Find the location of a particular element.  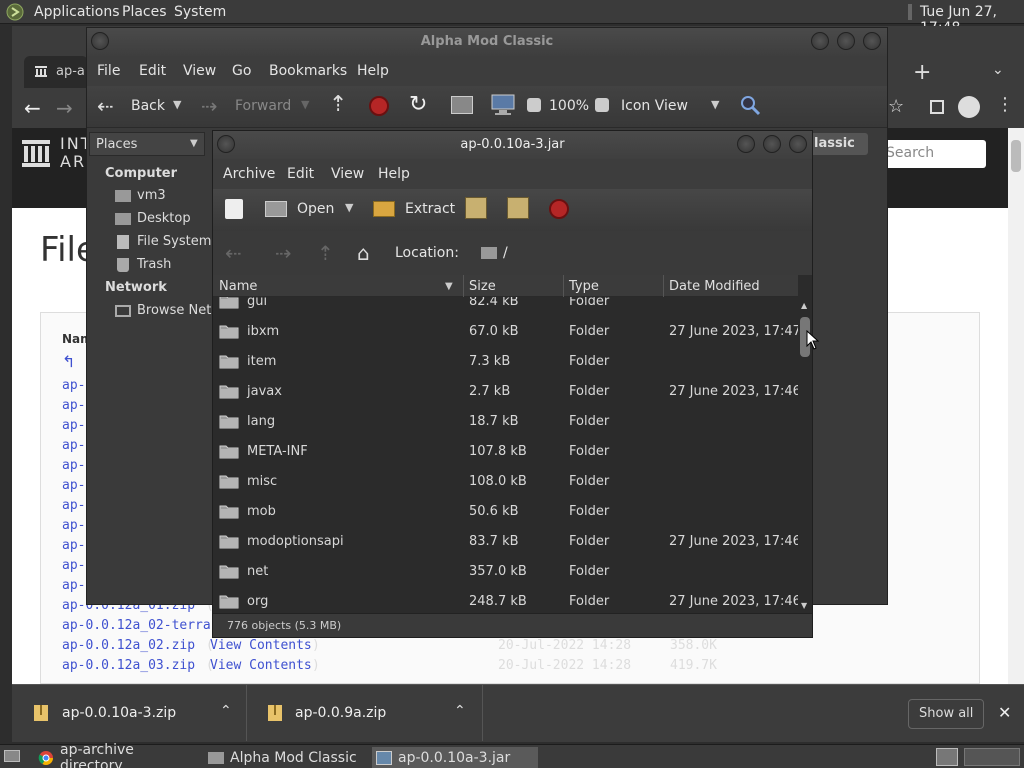

column-name: Name is located at coordinates (238, 286).